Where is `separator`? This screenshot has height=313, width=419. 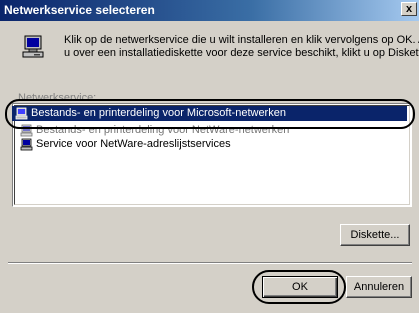 separator is located at coordinates (210, 263).